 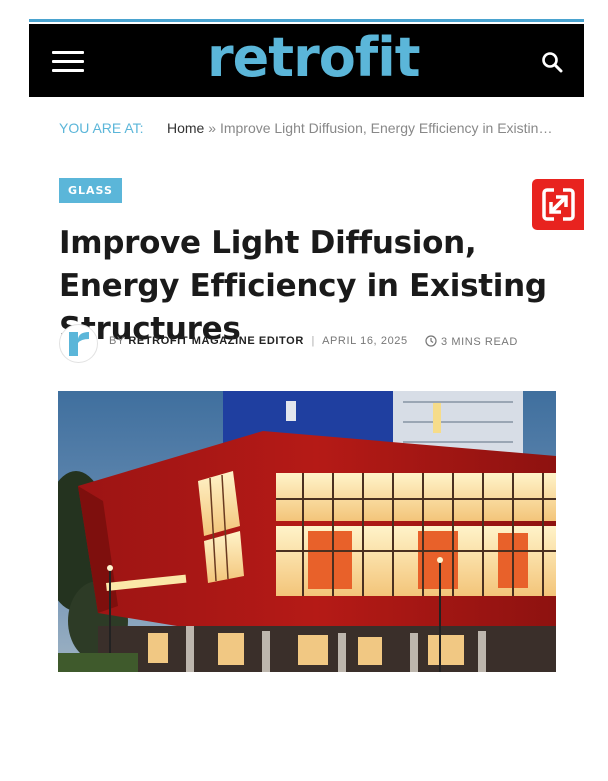 What do you see at coordinates (431, 341) in the screenshot?
I see `clock-icon` at bounding box center [431, 341].